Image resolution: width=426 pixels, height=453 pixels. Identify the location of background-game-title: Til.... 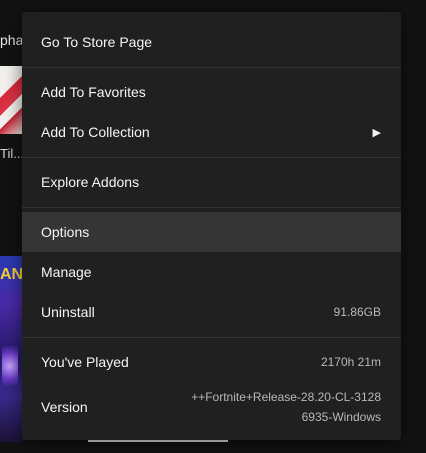
(11, 153).